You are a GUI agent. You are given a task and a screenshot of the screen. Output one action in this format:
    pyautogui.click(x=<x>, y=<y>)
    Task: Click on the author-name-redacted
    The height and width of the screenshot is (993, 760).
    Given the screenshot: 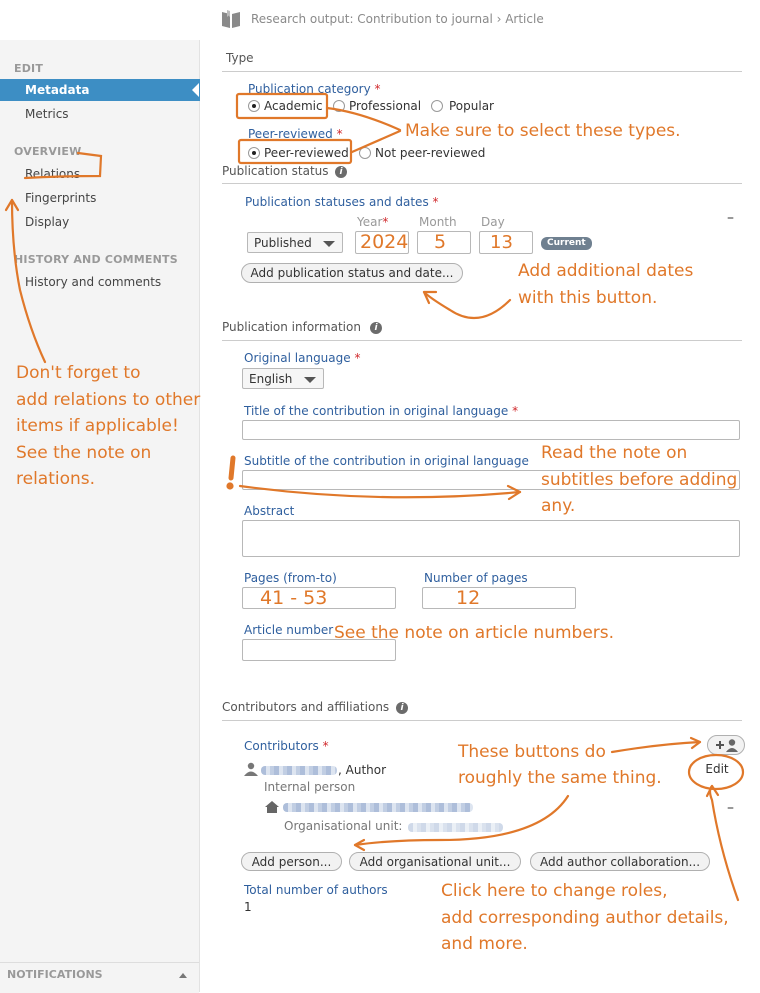 What is the action you would take?
    pyautogui.click(x=299, y=770)
    